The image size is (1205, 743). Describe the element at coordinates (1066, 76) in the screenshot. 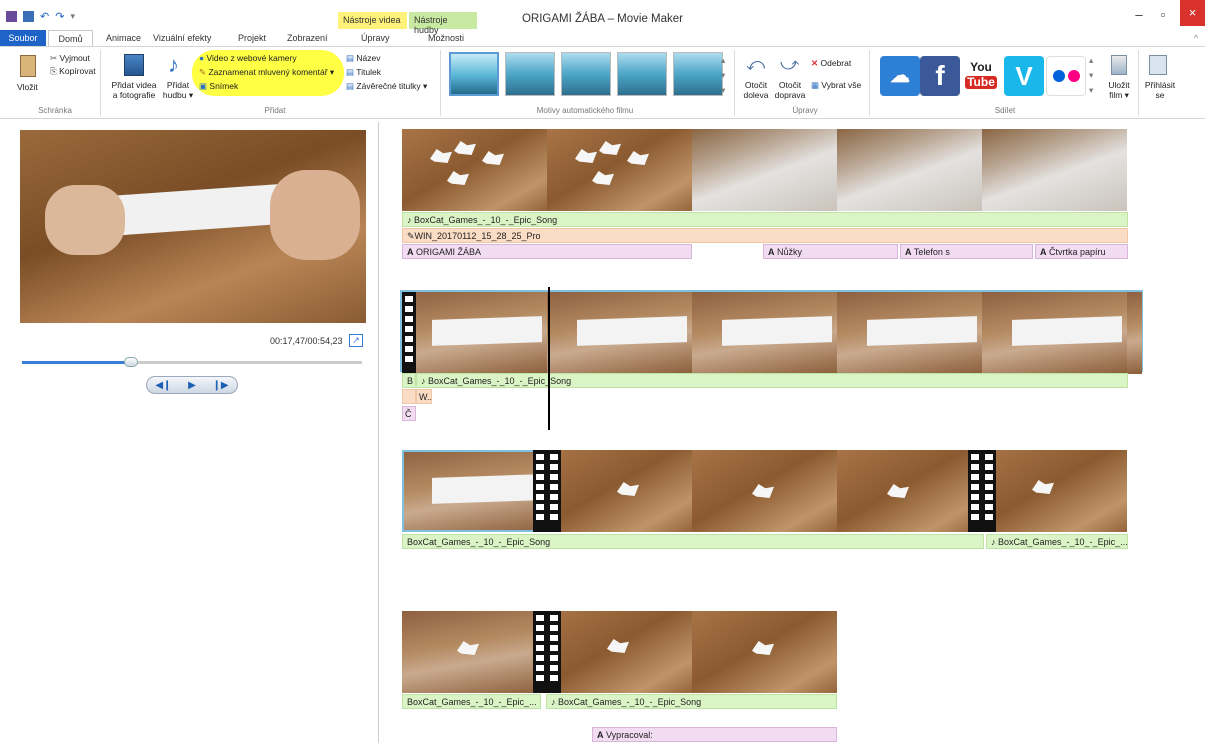

I see `flickr-icon` at that location.